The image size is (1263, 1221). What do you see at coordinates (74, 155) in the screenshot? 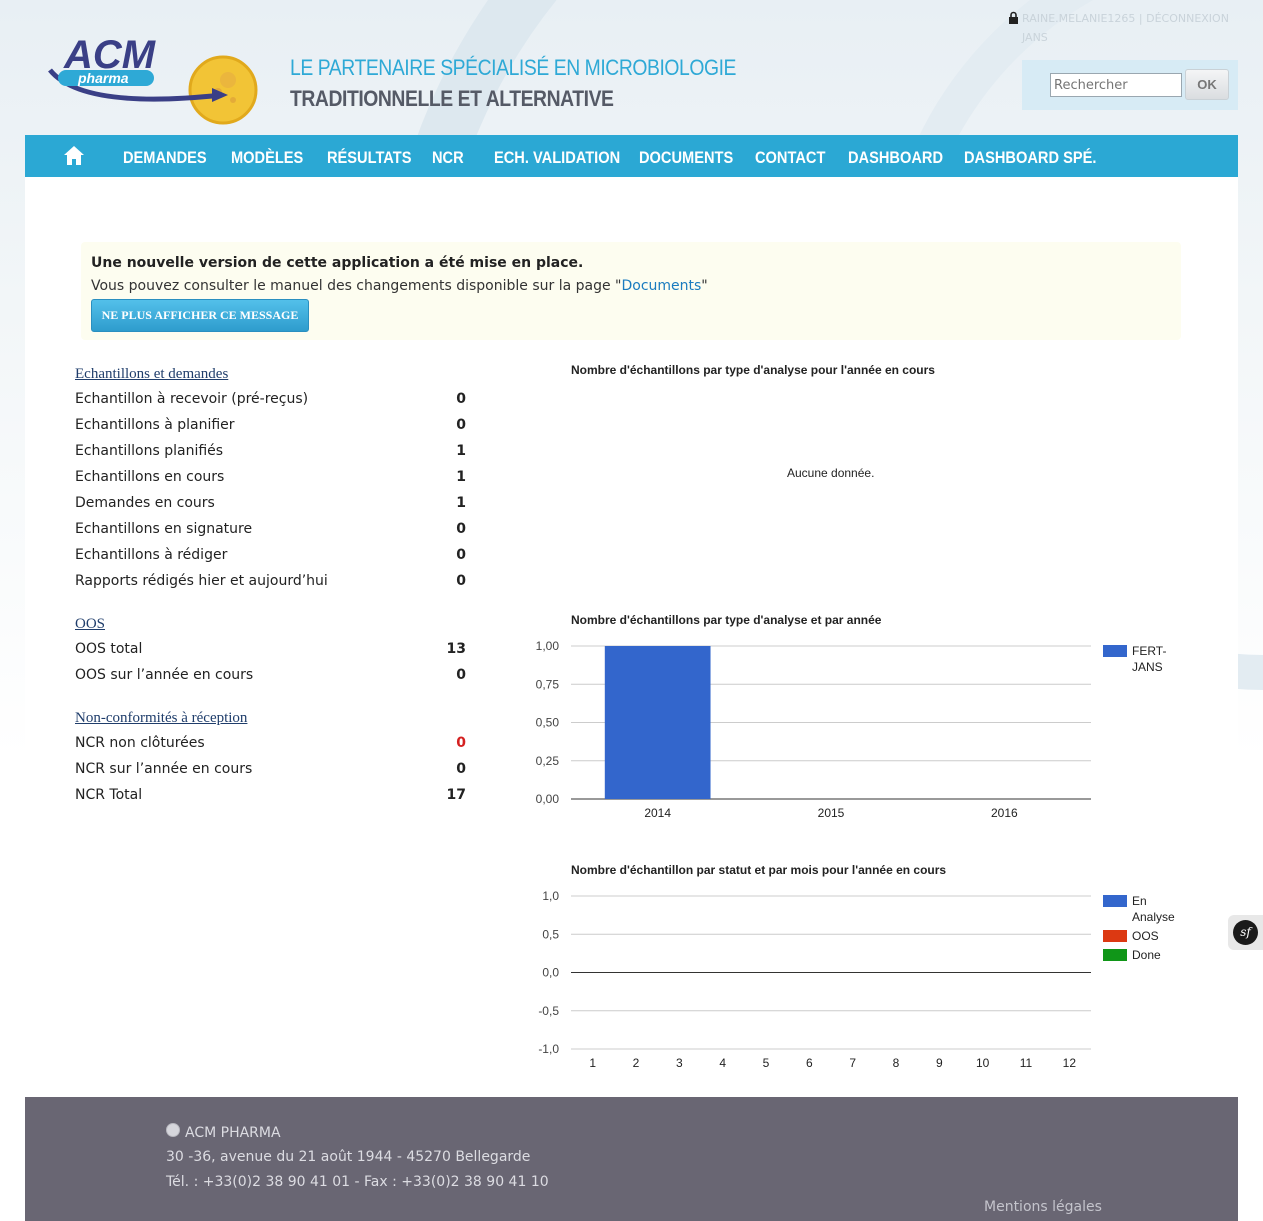
I see `home-icon` at bounding box center [74, 155].